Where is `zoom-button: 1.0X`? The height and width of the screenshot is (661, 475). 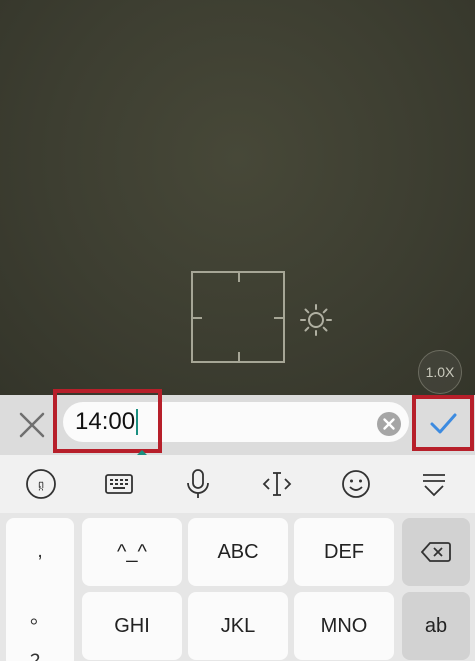
zoom-button: 1.0X is located at coordinates (440, 372).